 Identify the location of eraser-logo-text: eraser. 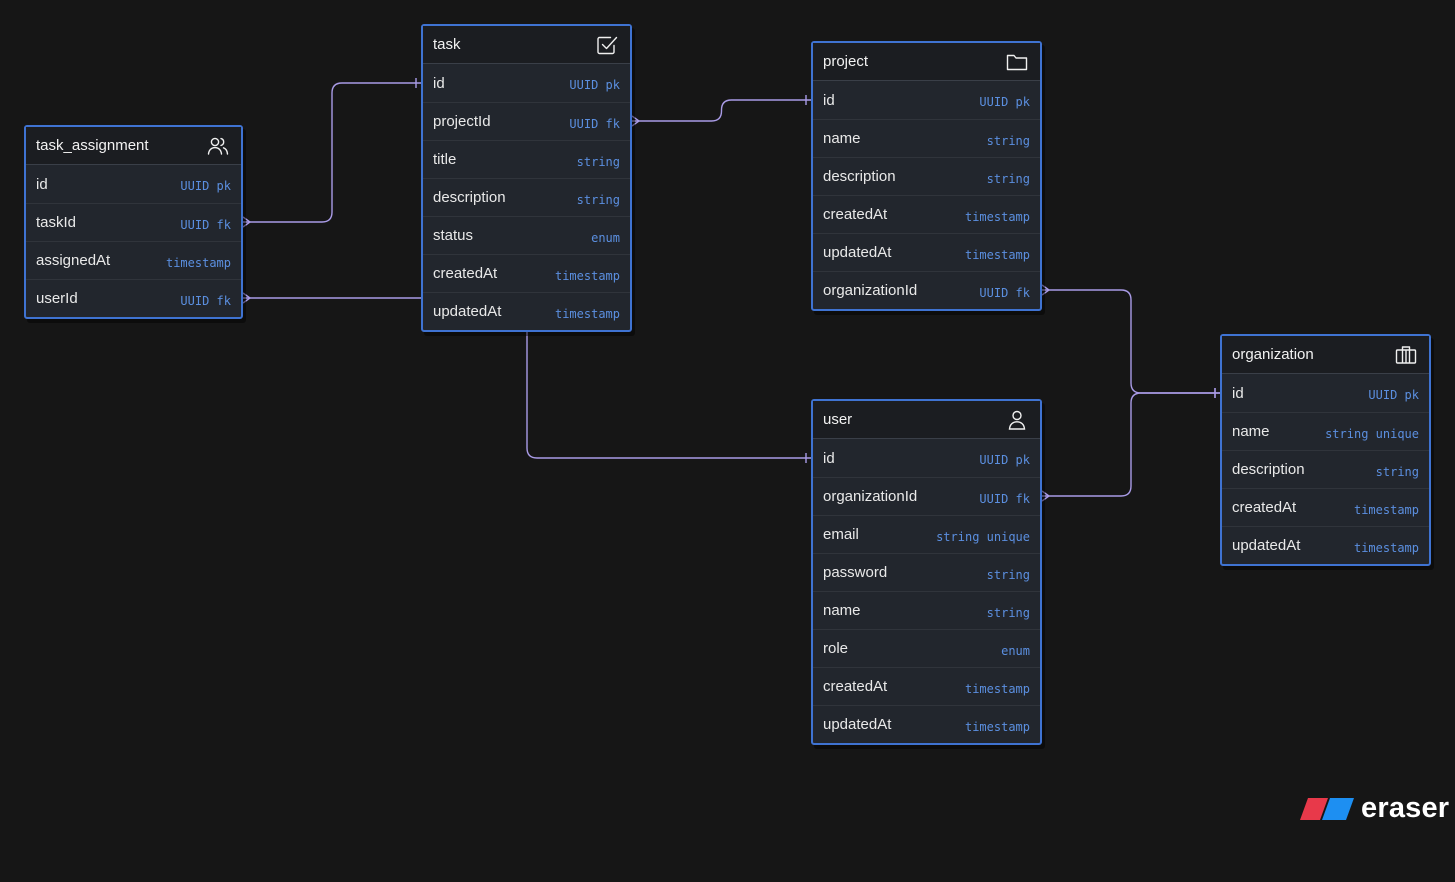
(1405, 808).